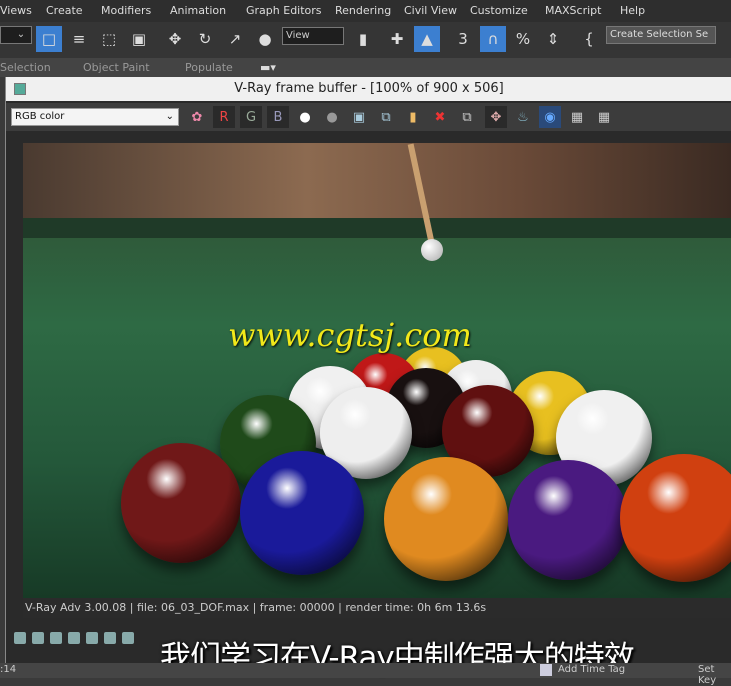  What do you see at coordinates (109, 39) in the screenshot?
I see `rect-selection-icon: ⬚` at bounding box center [109, 39].